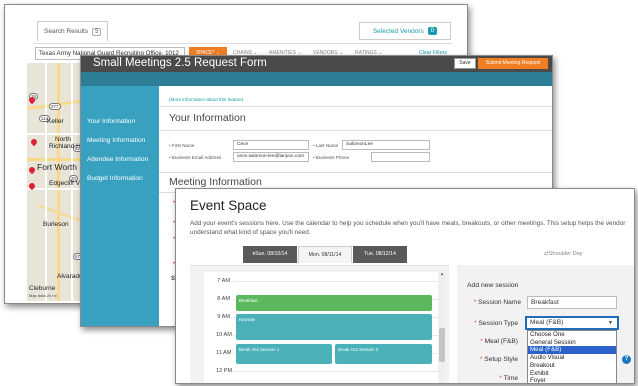 This screenshot has height=386, width=638. Describe the element at coordinates (513, 63) in the screenshot. I see `submit-meeting-request-button: Submit Meeting Request` at that location.